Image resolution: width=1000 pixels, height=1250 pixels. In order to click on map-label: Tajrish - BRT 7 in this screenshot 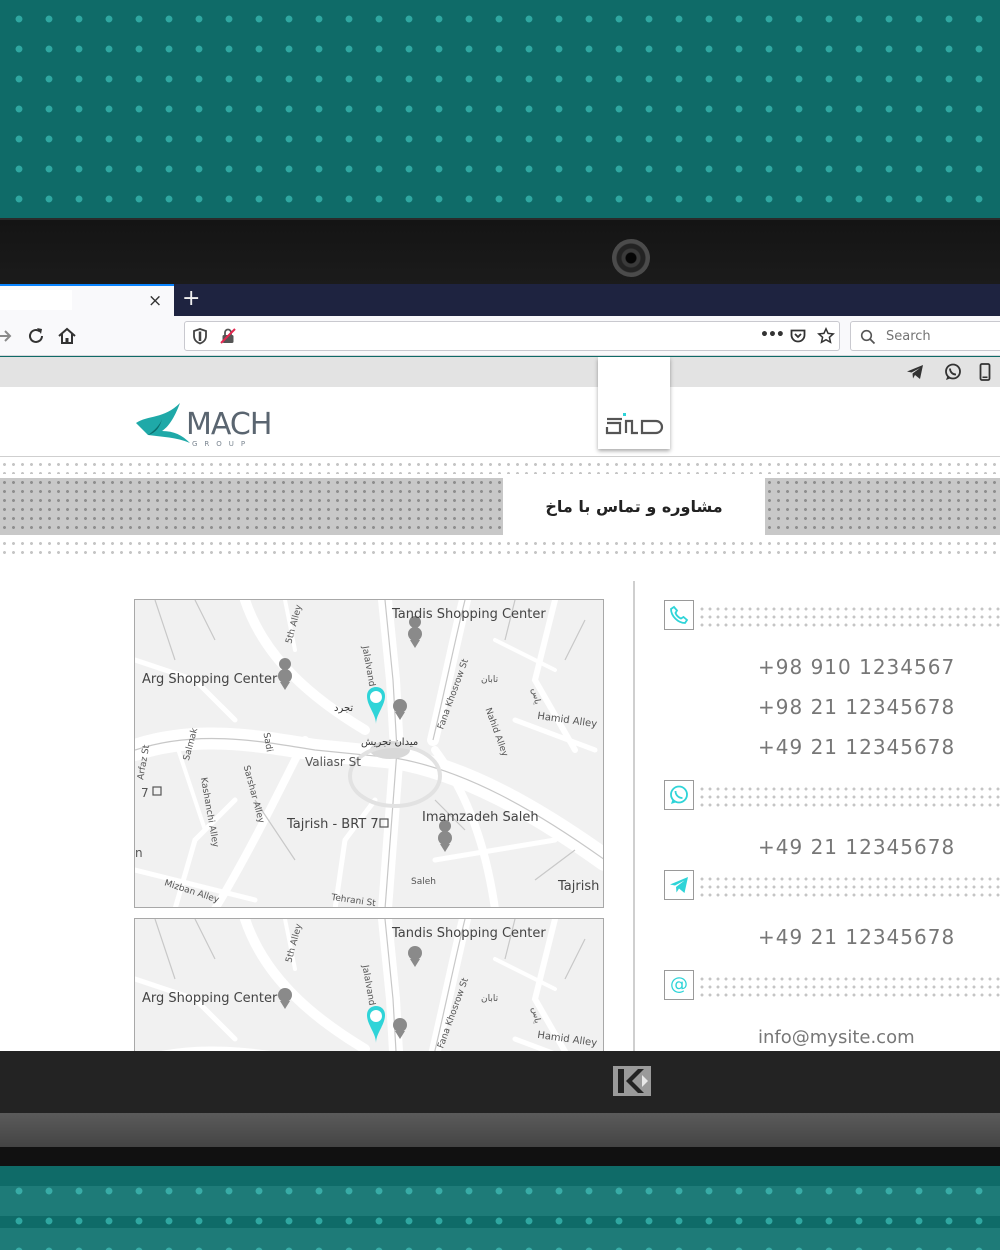, I will do `click(333, 824)`.